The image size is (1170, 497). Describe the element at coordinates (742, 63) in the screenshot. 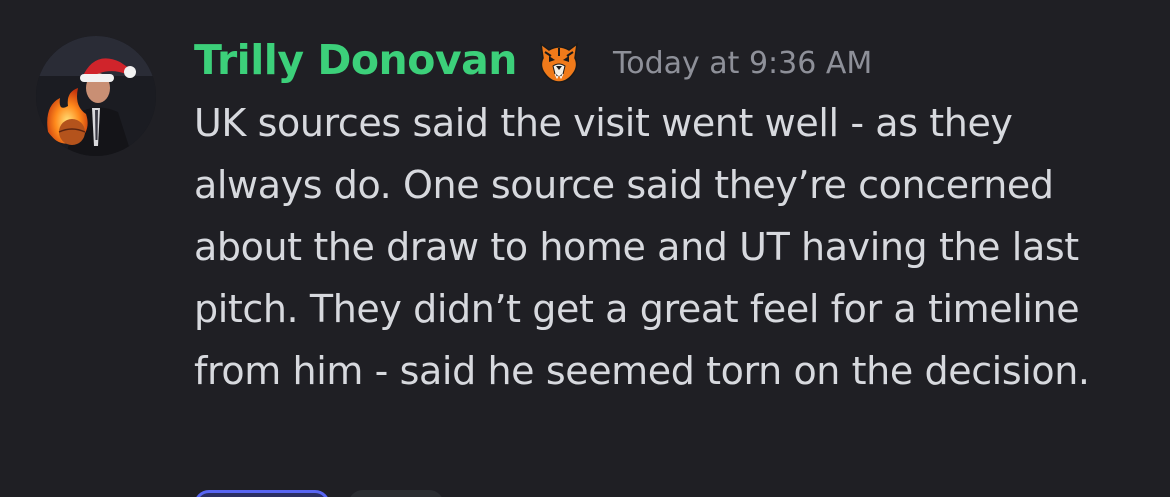

I see `message-timestamp: Today at 9:36 AM` at that location.